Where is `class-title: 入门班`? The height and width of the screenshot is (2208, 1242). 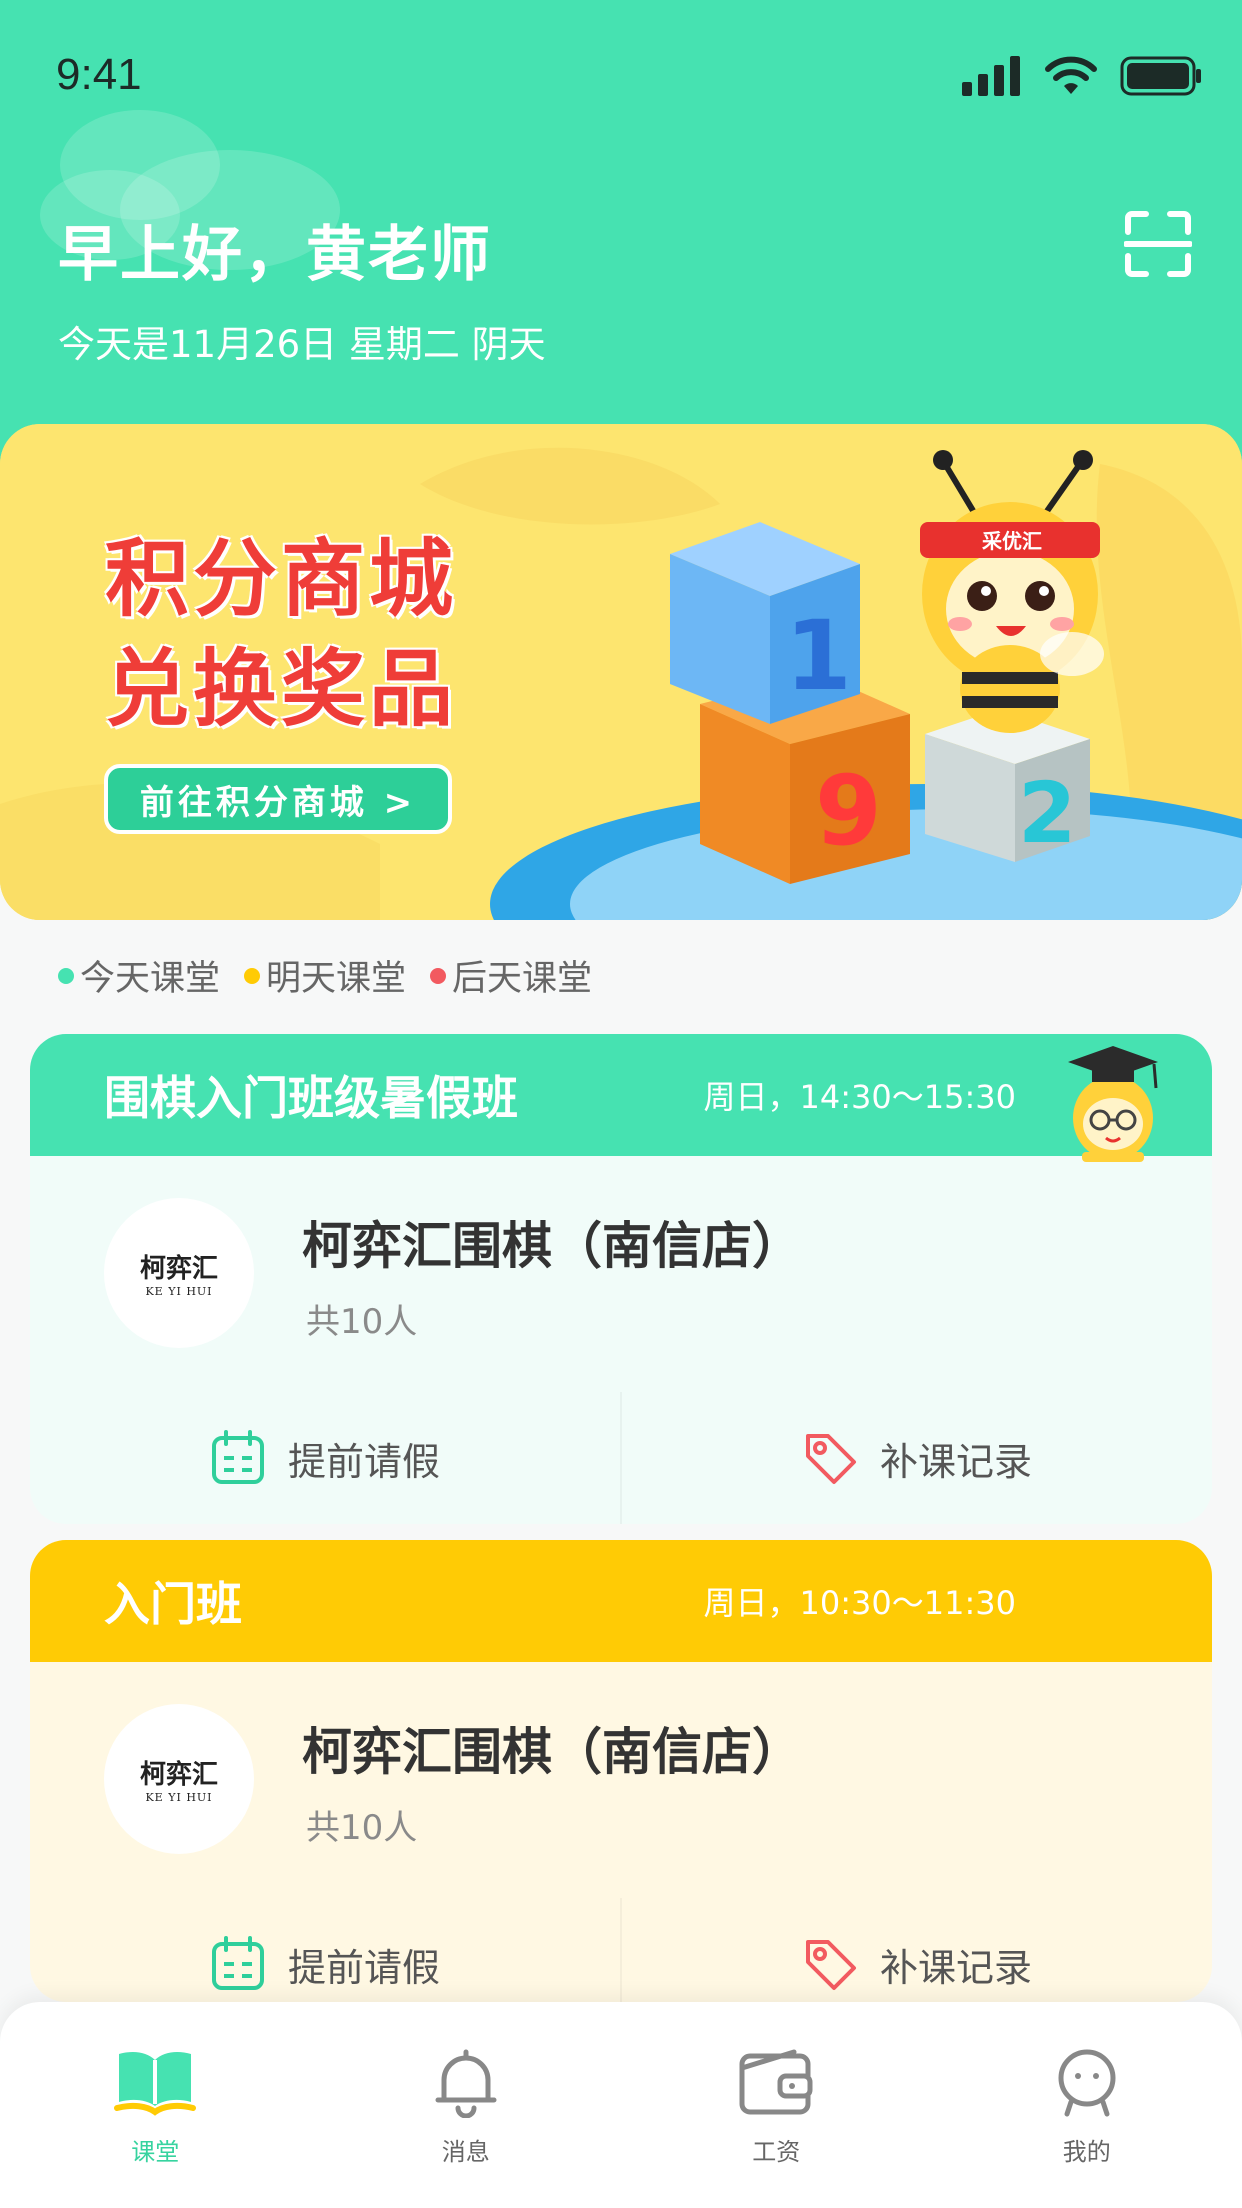 class-title: 入门班 is located at coordinates (173, 1604).